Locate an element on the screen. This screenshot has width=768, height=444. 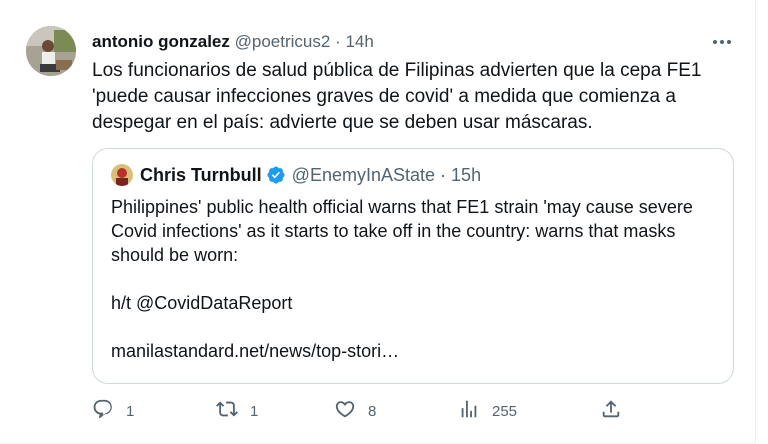
retweet-icon is located at coordinates (227, 411).